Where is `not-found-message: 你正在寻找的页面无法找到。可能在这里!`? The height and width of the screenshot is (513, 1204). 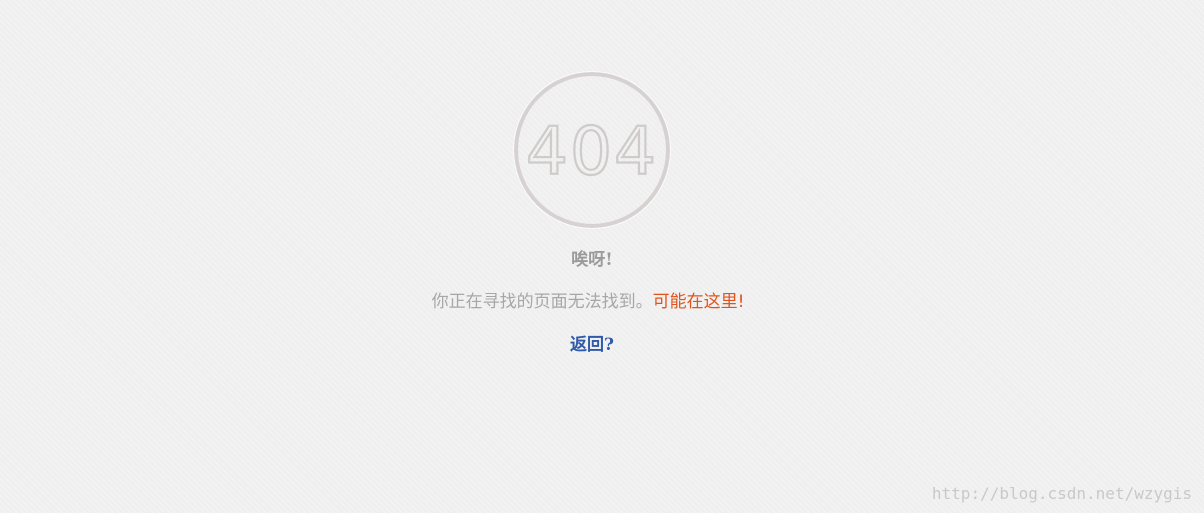 not-found-message: 你正在寻找的页面无法找到。可能在这里! is located at coordinates (588, 299).